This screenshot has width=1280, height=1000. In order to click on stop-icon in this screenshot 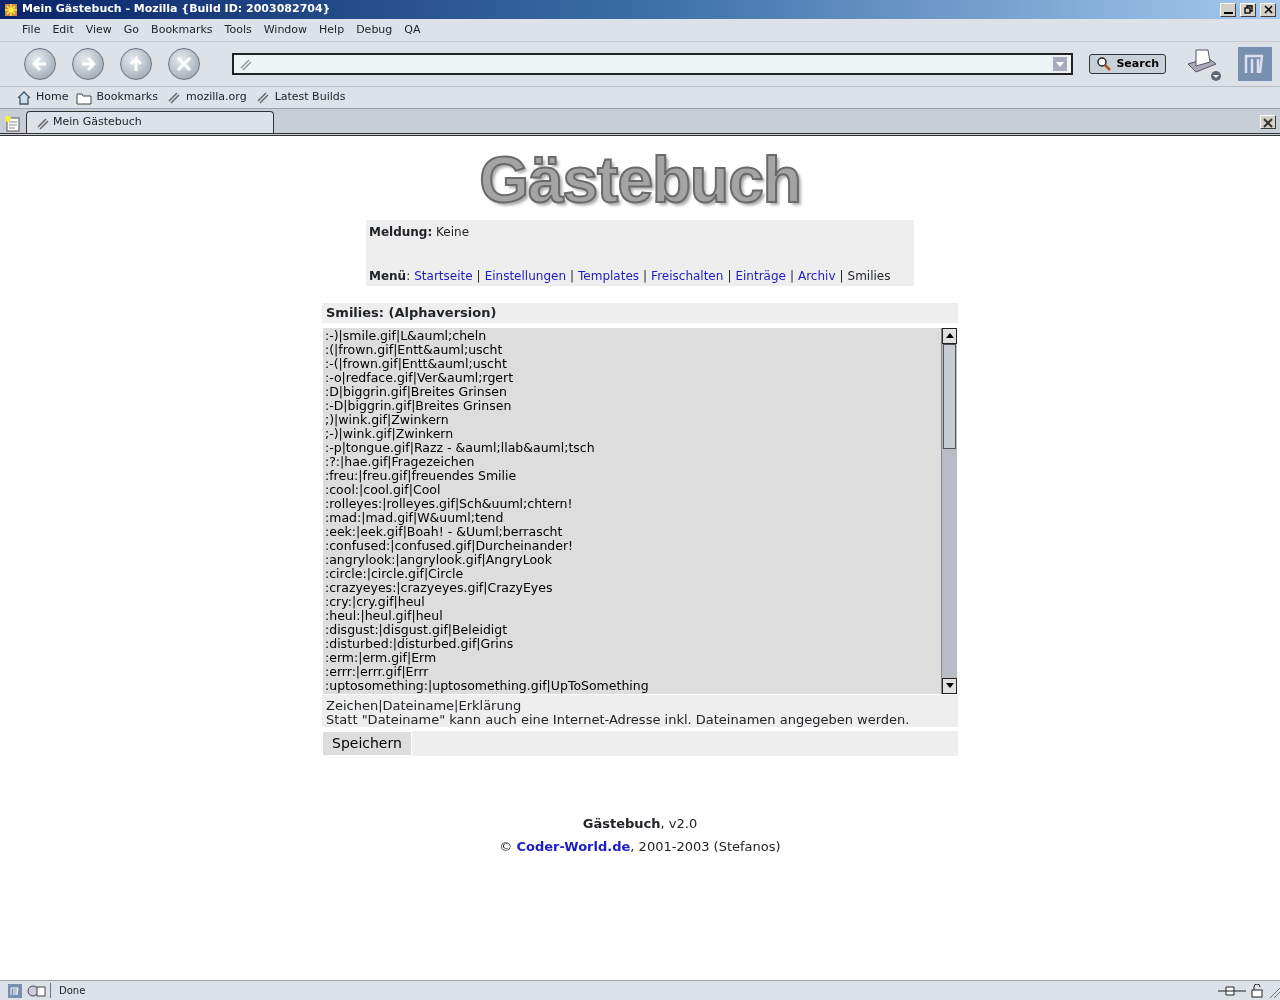, I will do `click(184, 64)`.